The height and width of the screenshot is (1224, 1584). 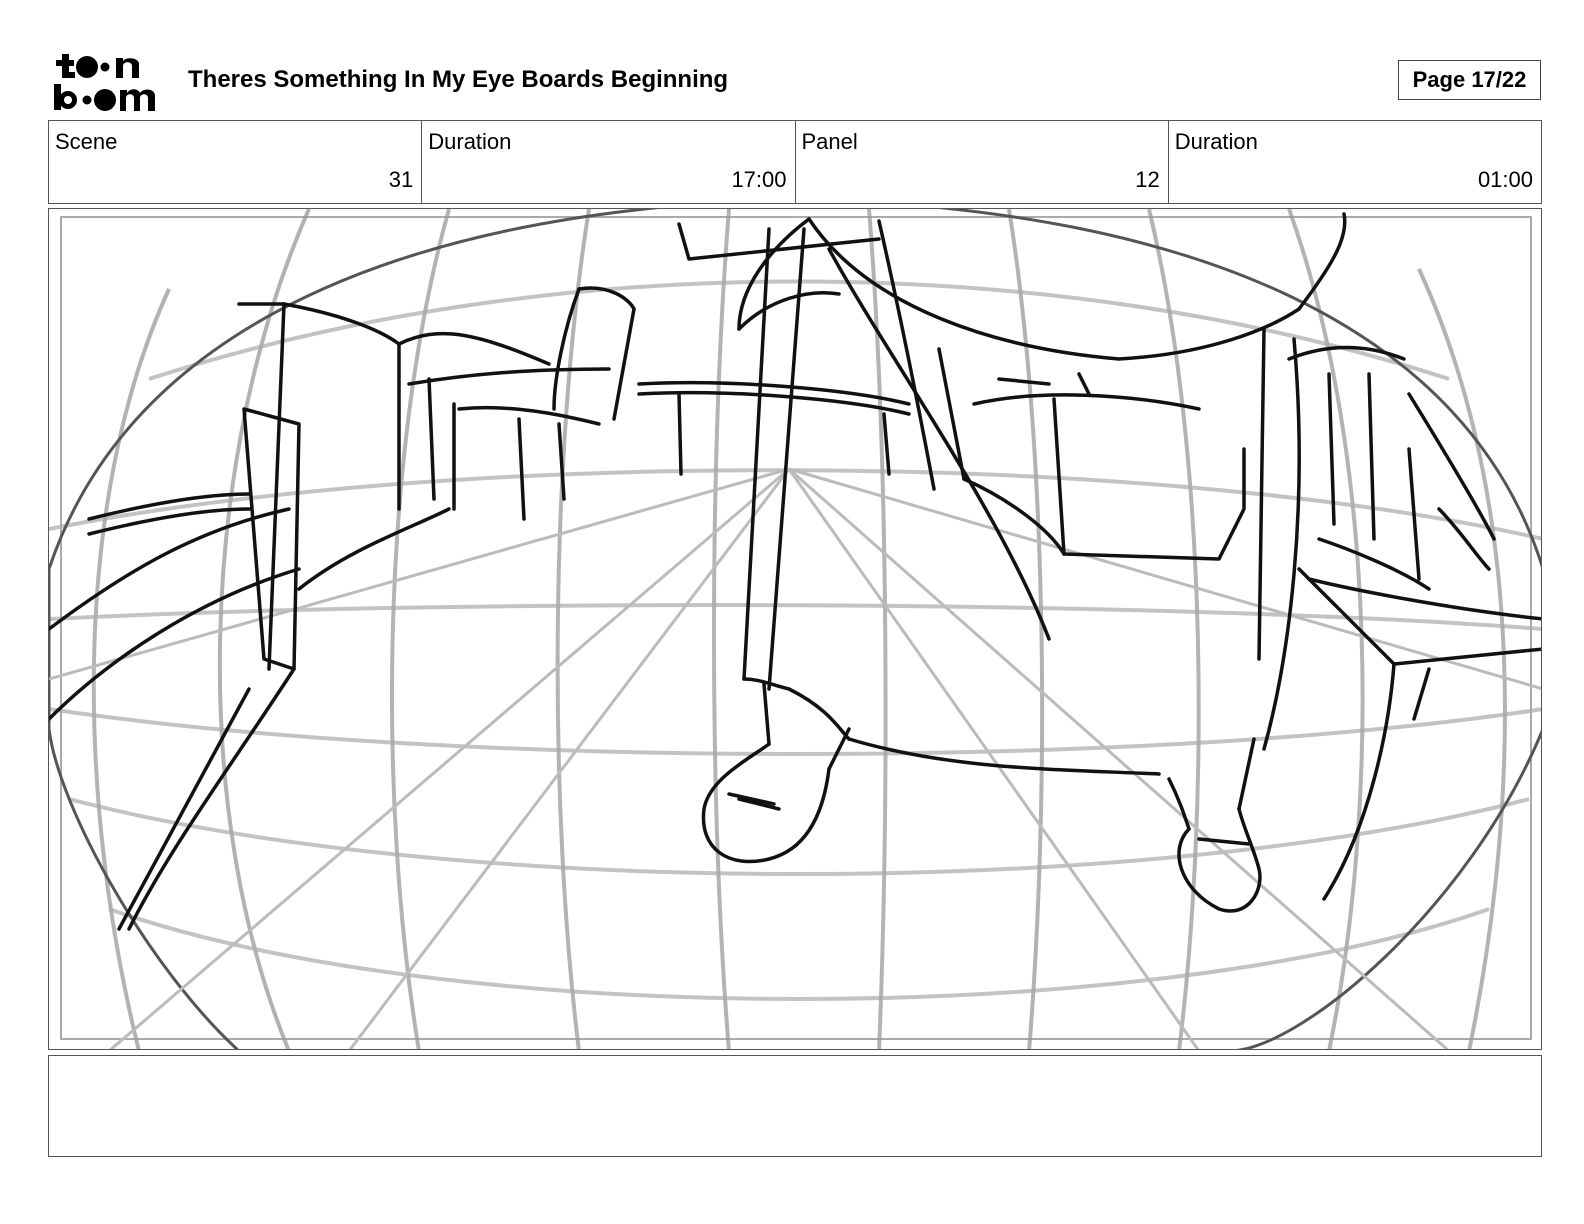 What do you see at coordinates (1147, 179) in the screenshot?
I see `panel-value: 12` at bounding box center [1147, 179].